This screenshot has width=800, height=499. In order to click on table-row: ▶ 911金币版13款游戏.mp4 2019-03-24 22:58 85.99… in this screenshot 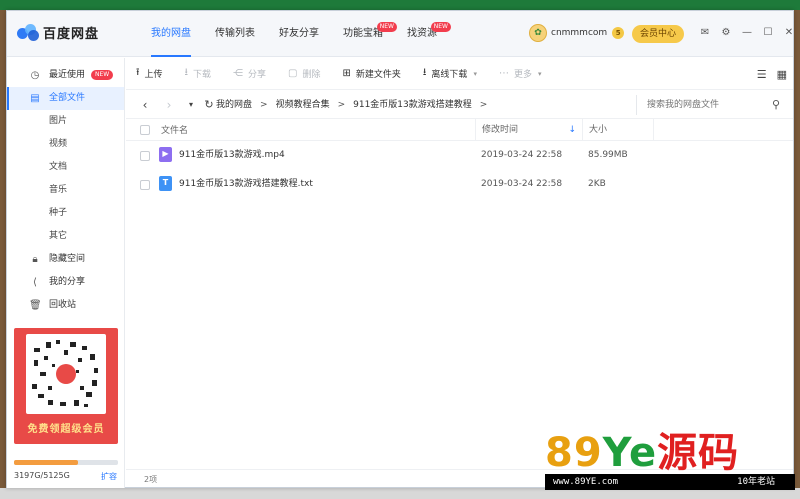, I will do `click(459, 155)`.